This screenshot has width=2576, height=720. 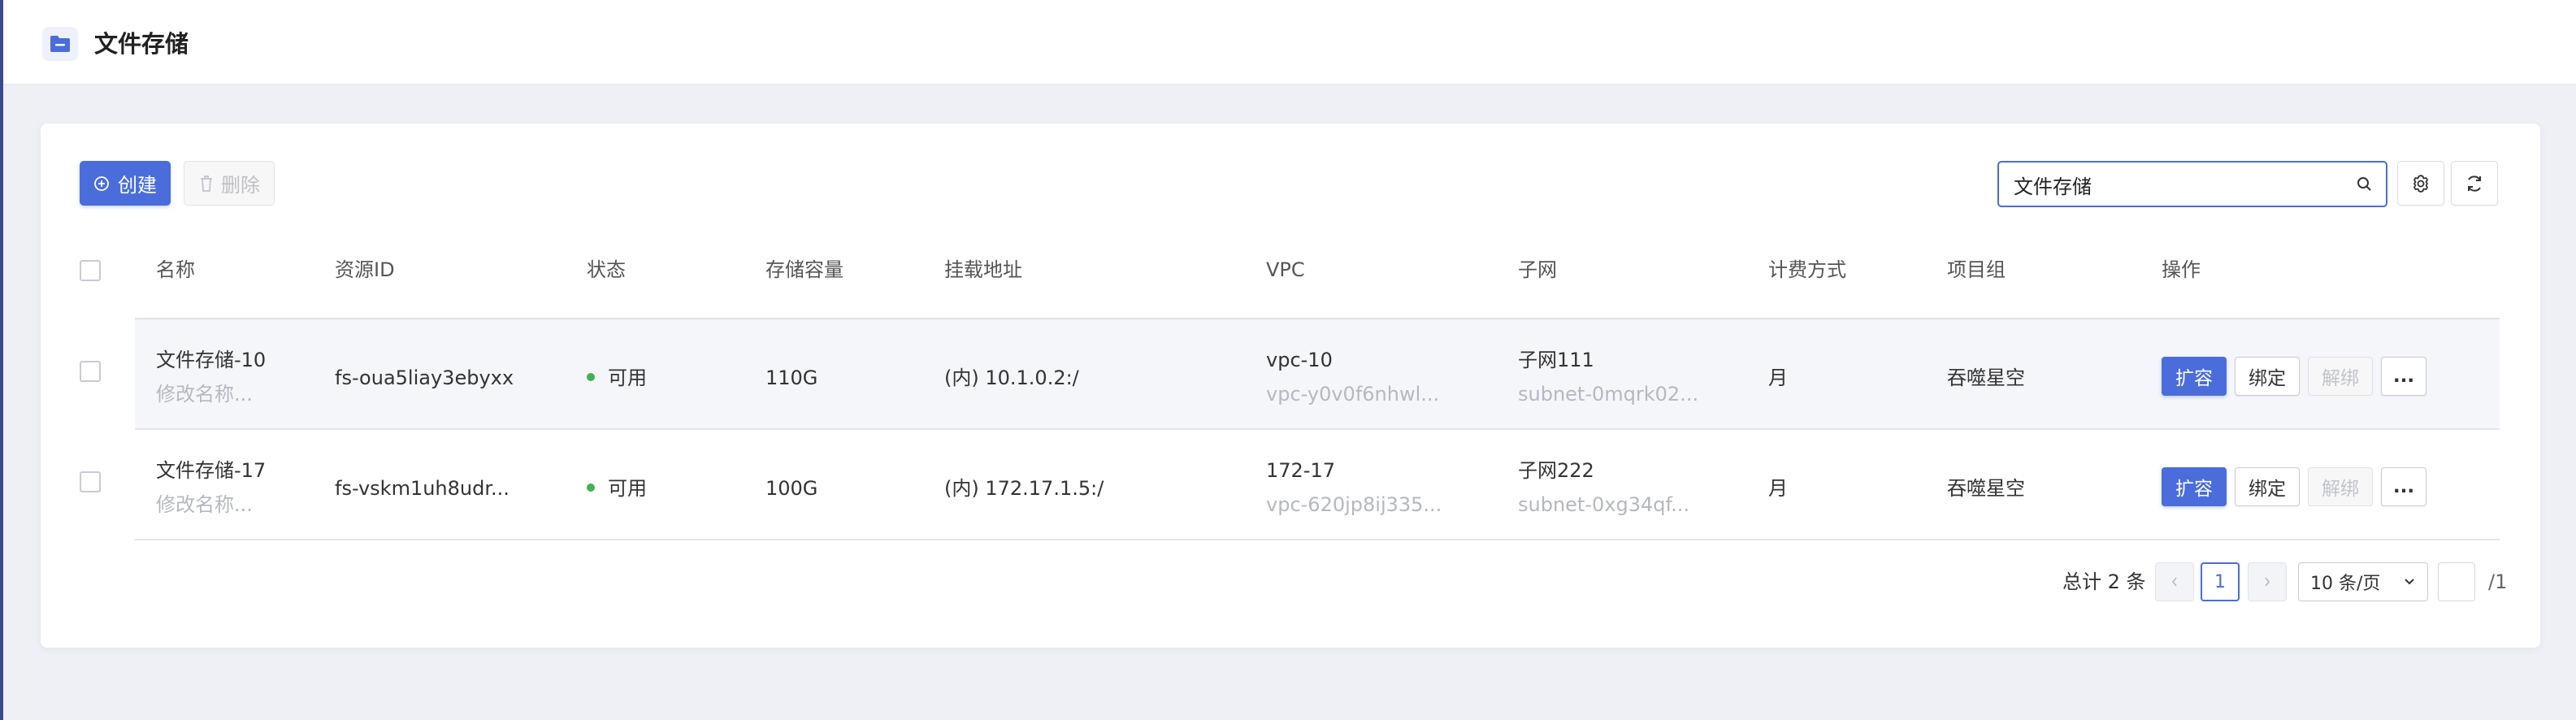 I want to click on prev-page-button, so click(x=2174, y=581).